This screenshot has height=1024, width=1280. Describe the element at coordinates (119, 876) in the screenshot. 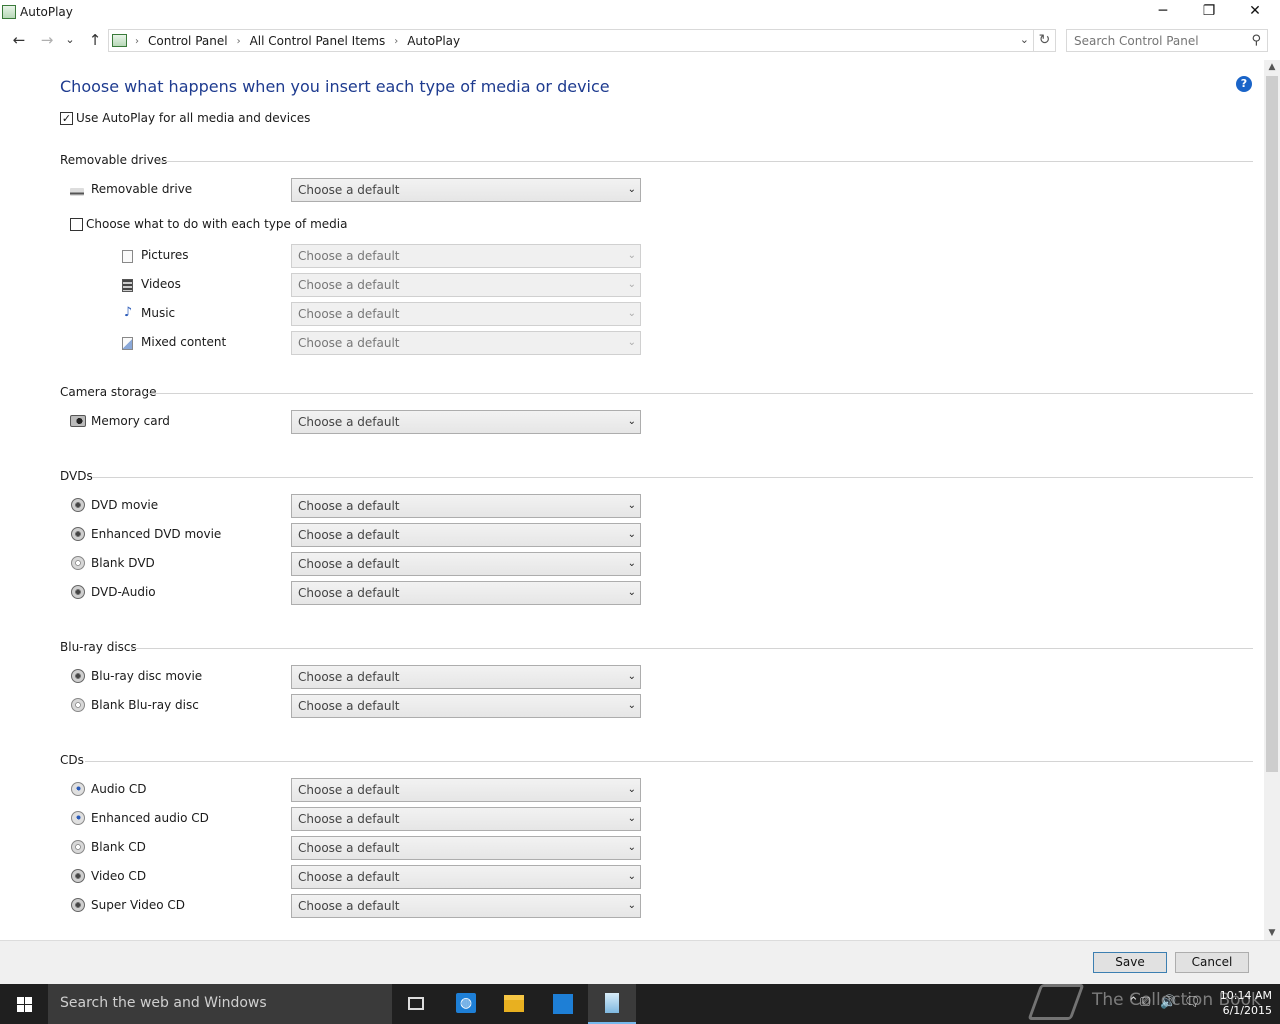

I see `cd-item-label: Video CD` at that location.